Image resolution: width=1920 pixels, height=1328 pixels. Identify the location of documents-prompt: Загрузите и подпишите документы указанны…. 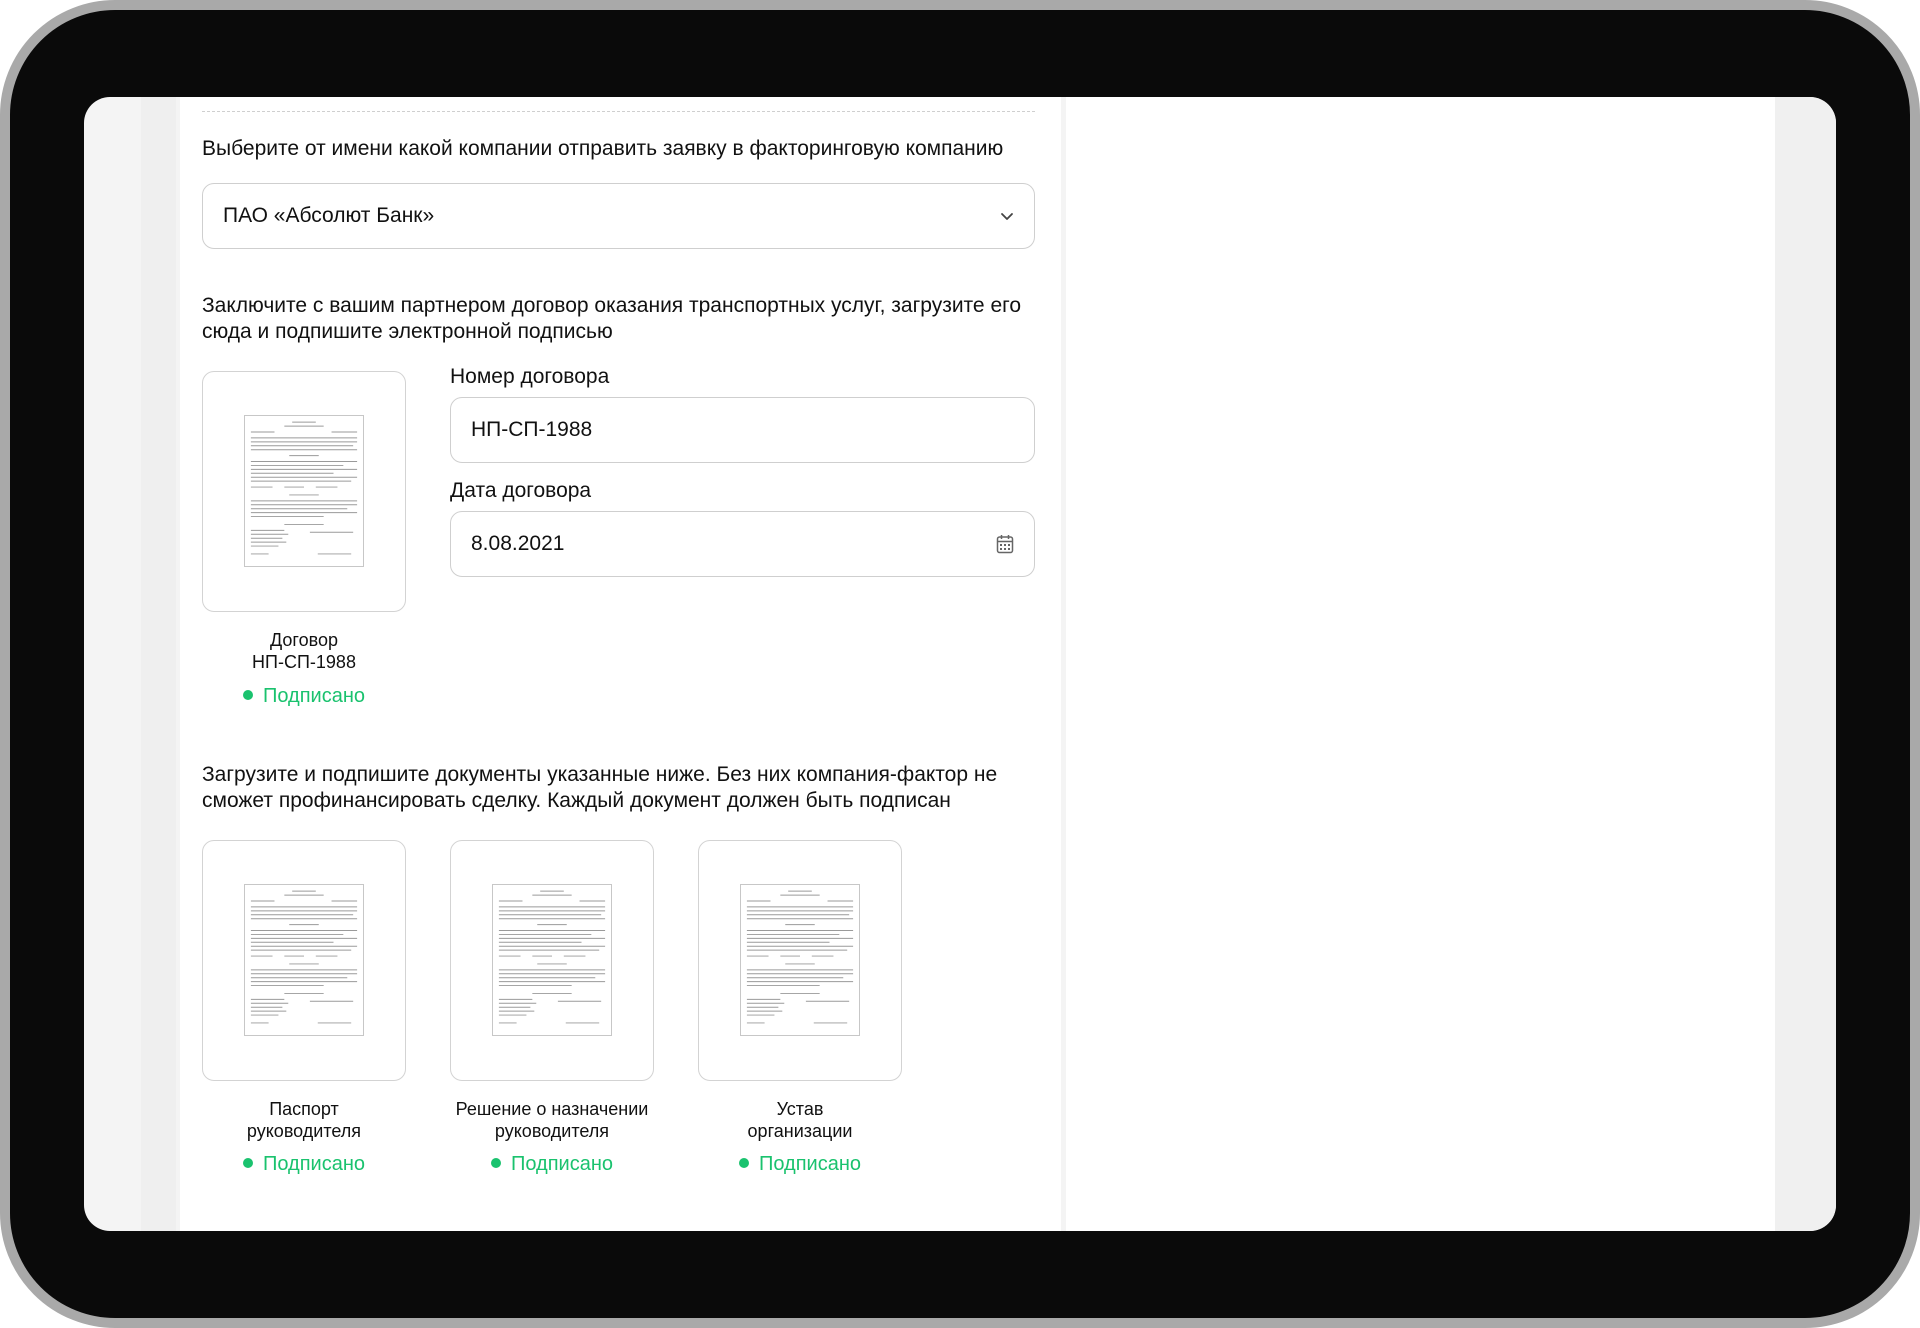
(600, 787).